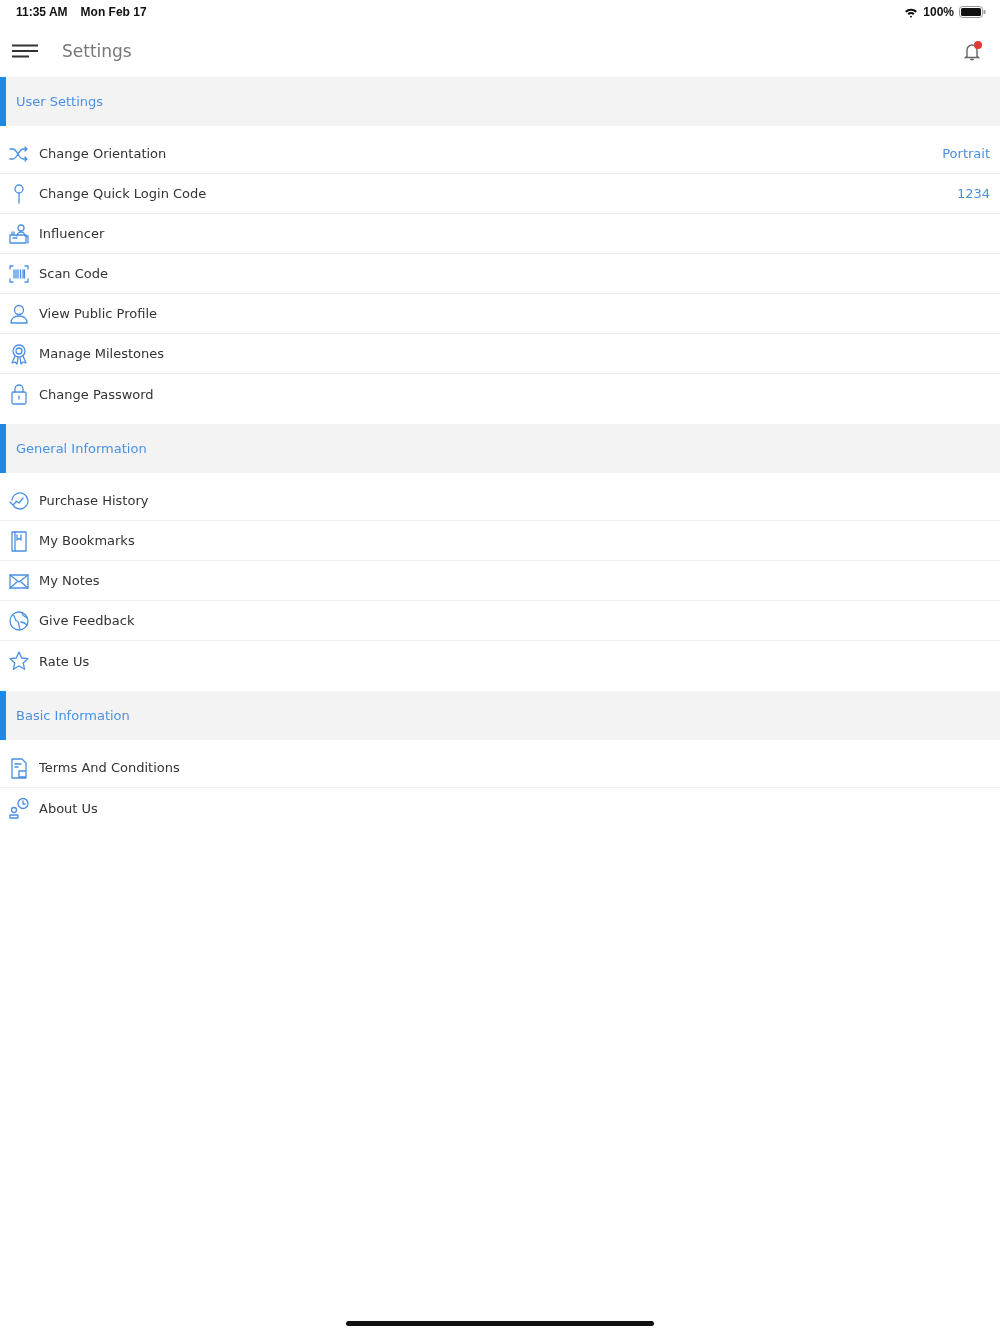 The image size is (1000, 1334). What do you see at coordinates (69, 808) in the screenshot?
I see `item-label: About Us` at bounding box center [69, 808].